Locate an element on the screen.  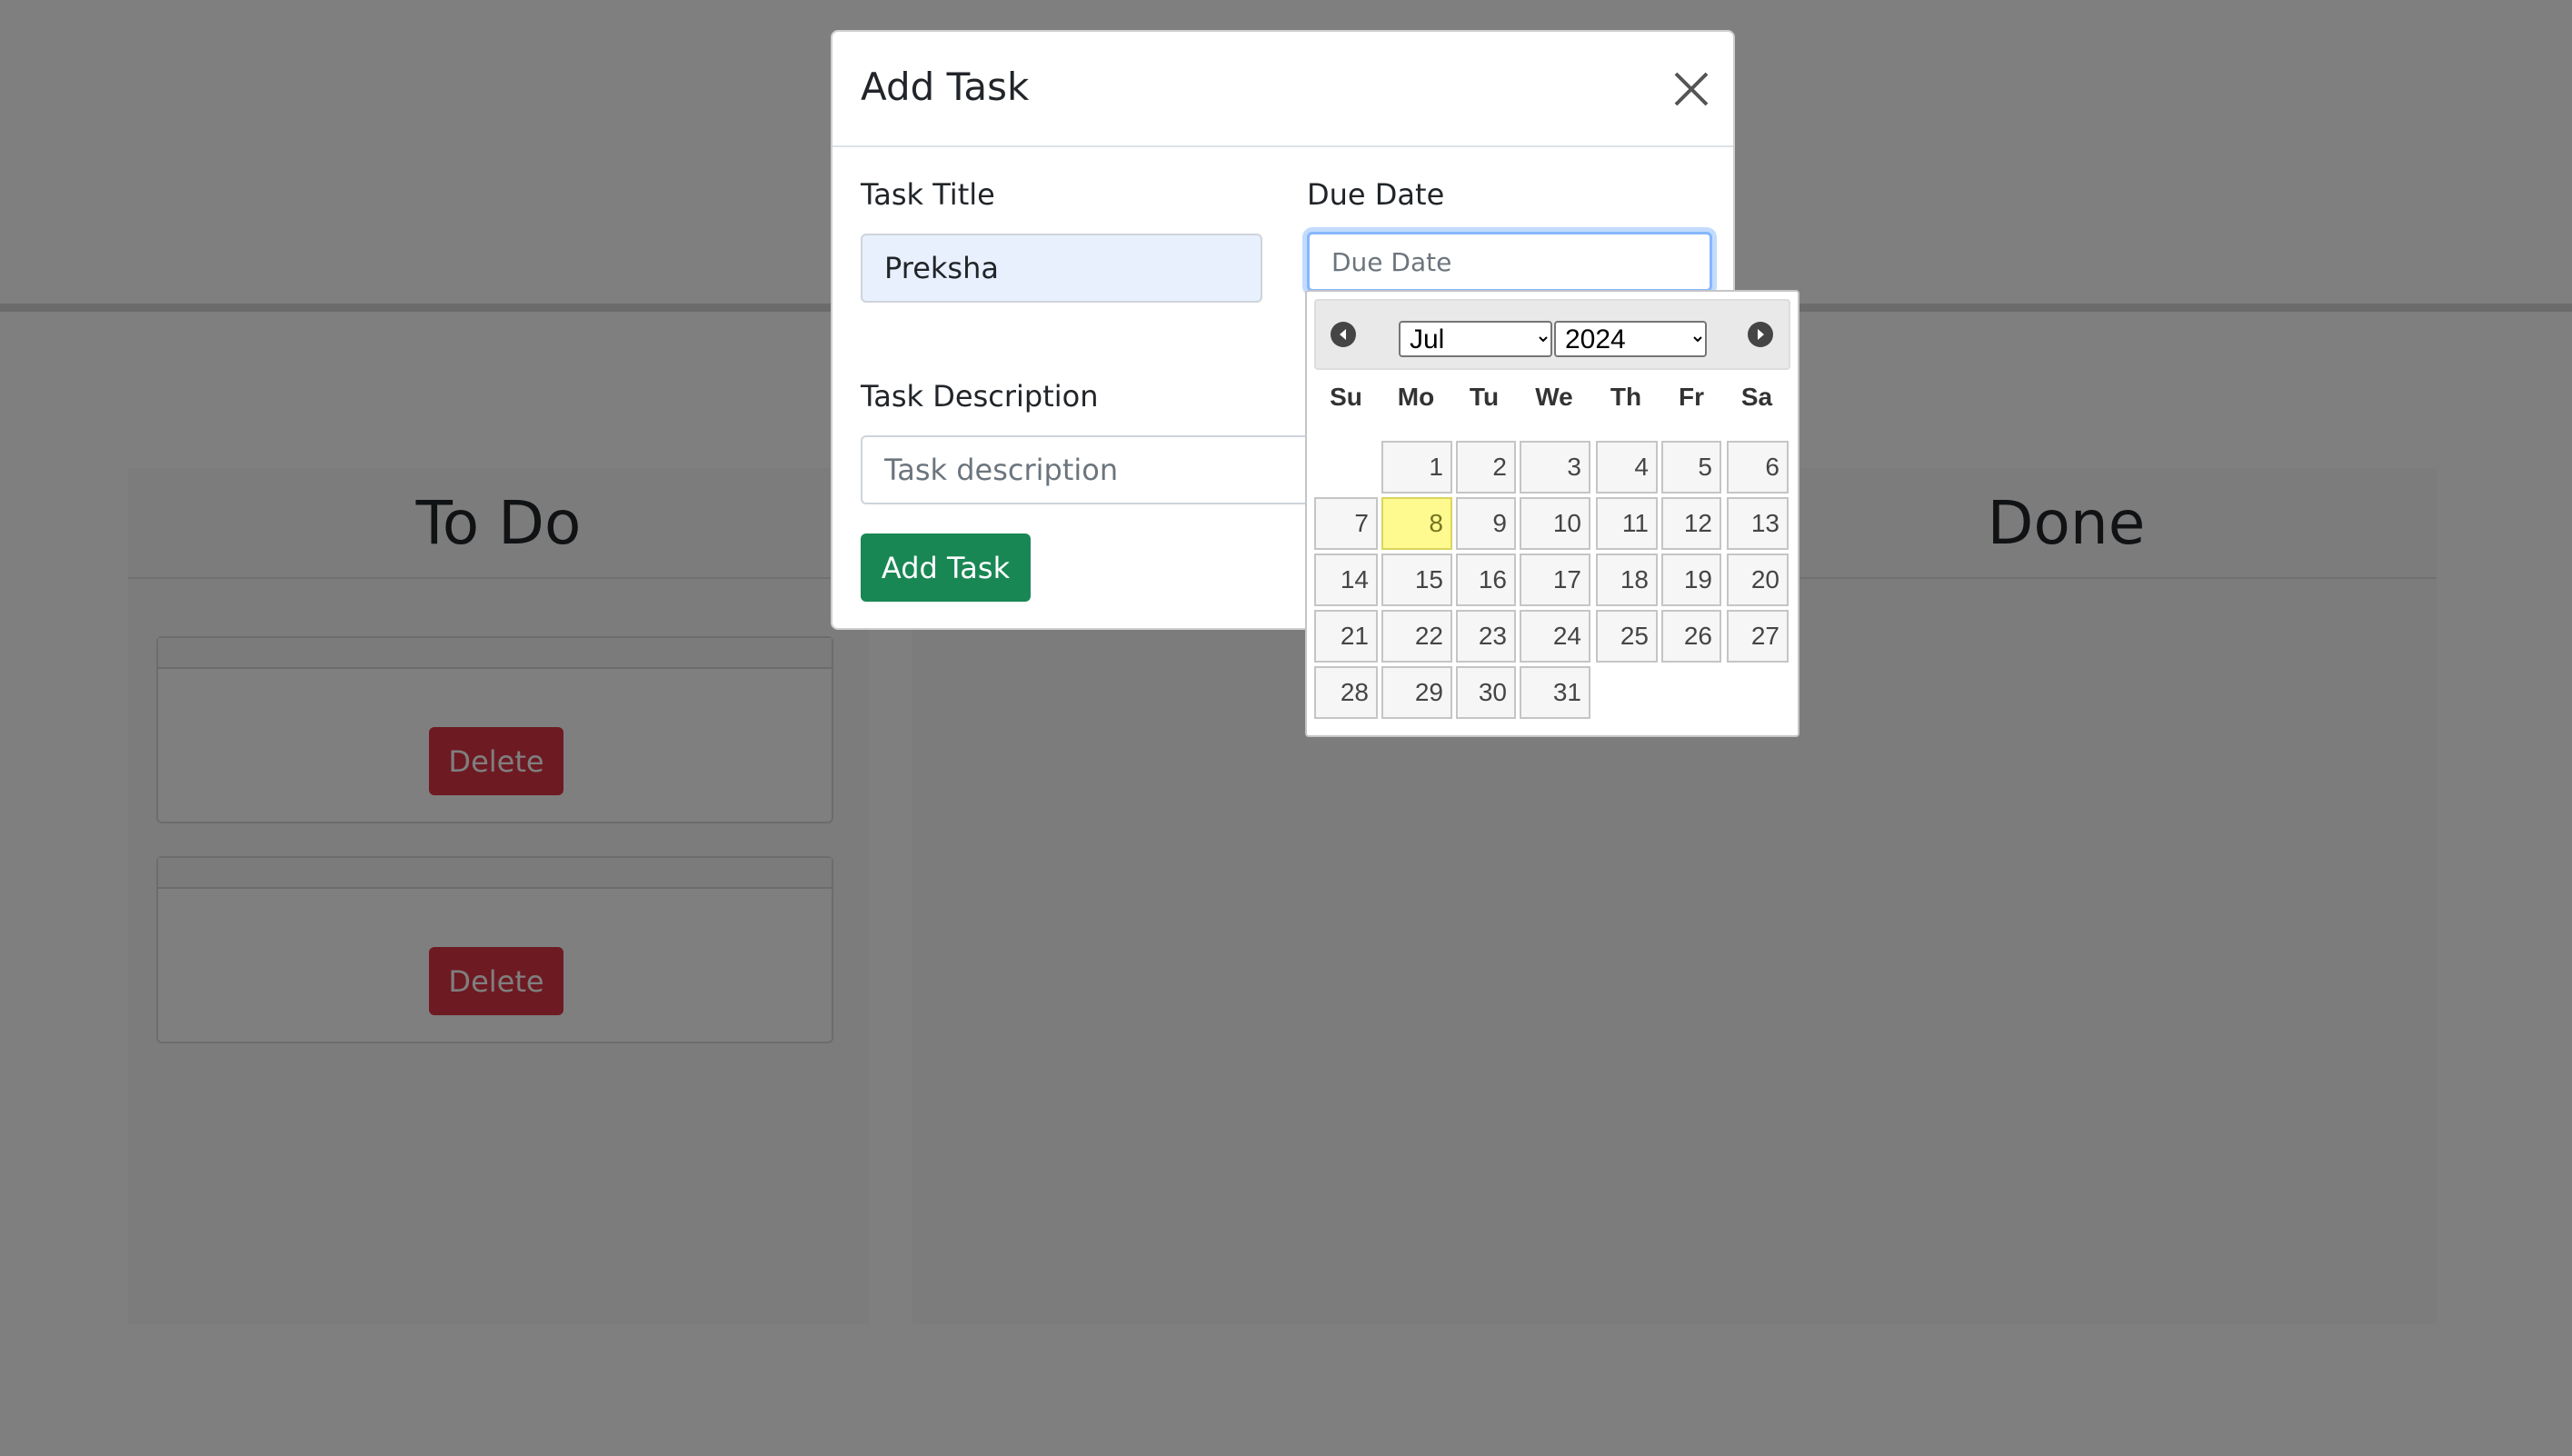
calendar-day: 31 is located at coordinates (1555, 693).